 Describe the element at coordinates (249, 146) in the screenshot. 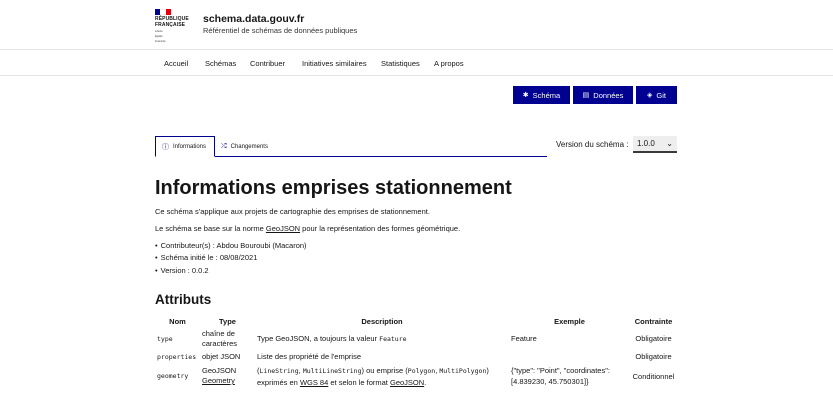

I see `tab-changements-label: Changements` at that location.